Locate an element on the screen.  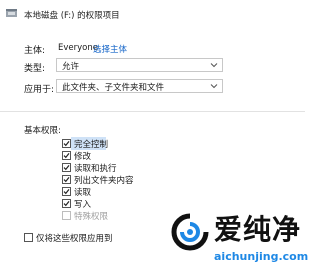
watermark: 爱纯净 aichunjing.com is located at coordinates (239, 240).